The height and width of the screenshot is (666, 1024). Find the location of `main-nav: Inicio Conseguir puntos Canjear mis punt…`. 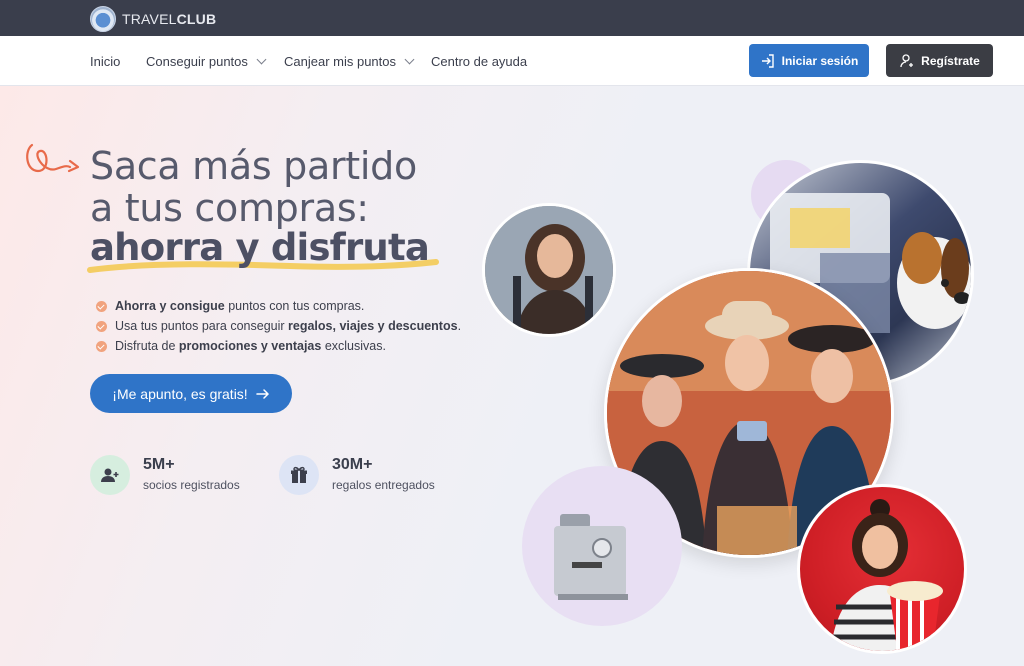

main-nav: Inicio Conseguir puntos Canjear mis punt… is located at coordinates (512, 61).